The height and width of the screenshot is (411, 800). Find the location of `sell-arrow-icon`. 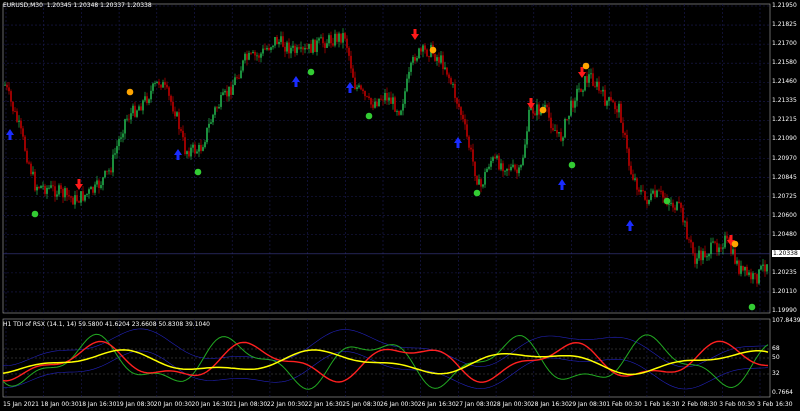

sell-arrow-icon is located at coordinates (79, 184).